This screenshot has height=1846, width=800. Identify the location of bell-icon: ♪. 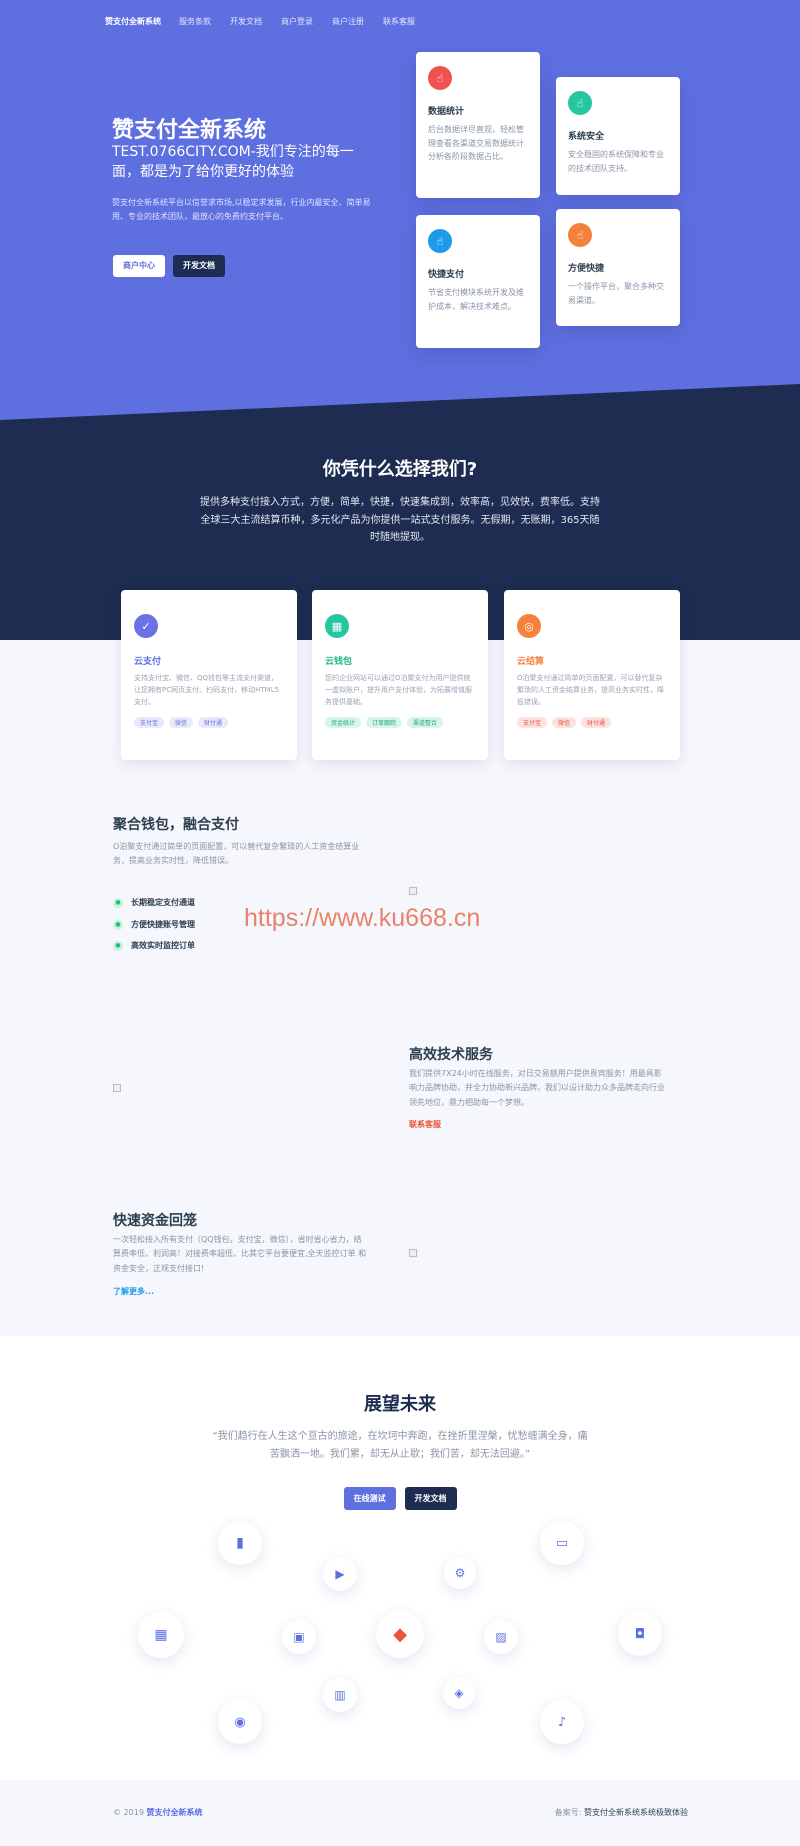
(562, 1722).